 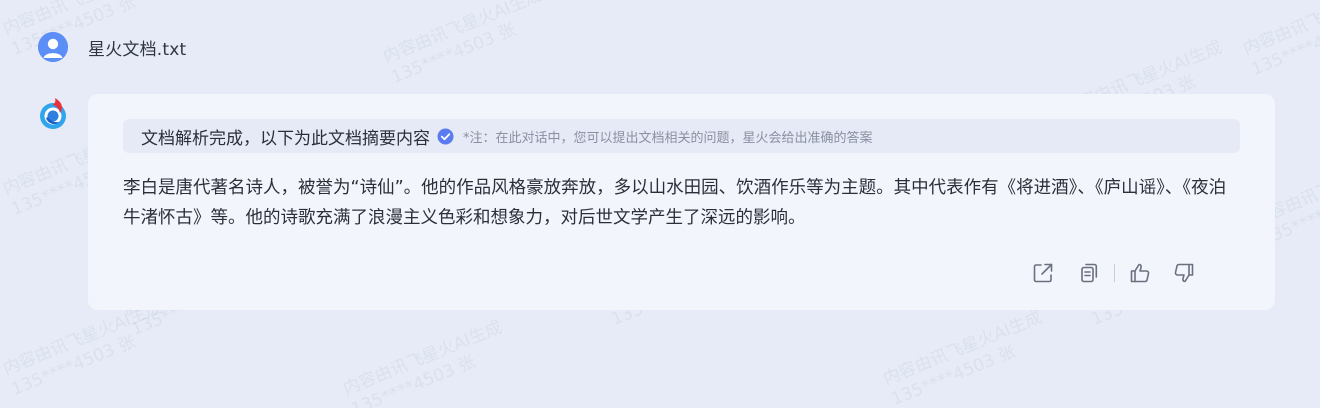 I want to click on share-button, so click(x=1043, y=273).